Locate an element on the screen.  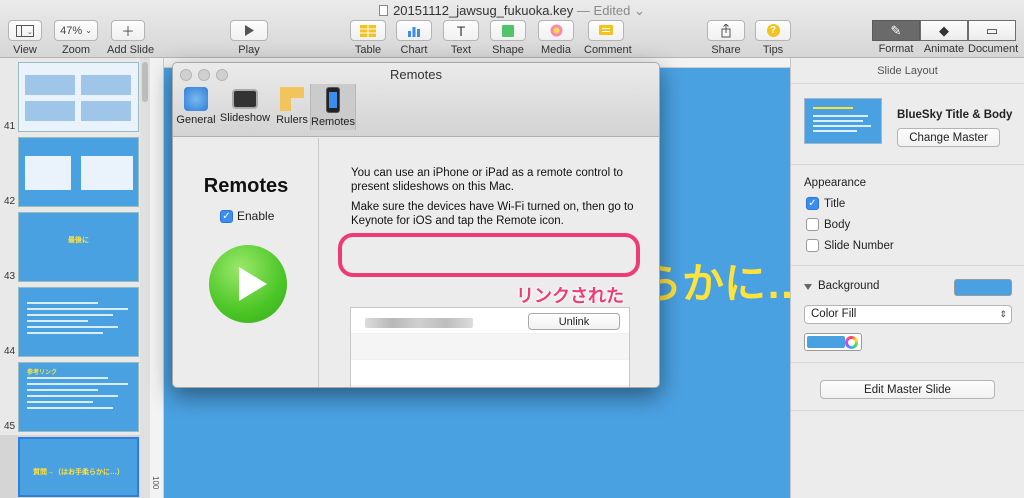
annotation-label: リンクされた is located at coordinates (570, 296).